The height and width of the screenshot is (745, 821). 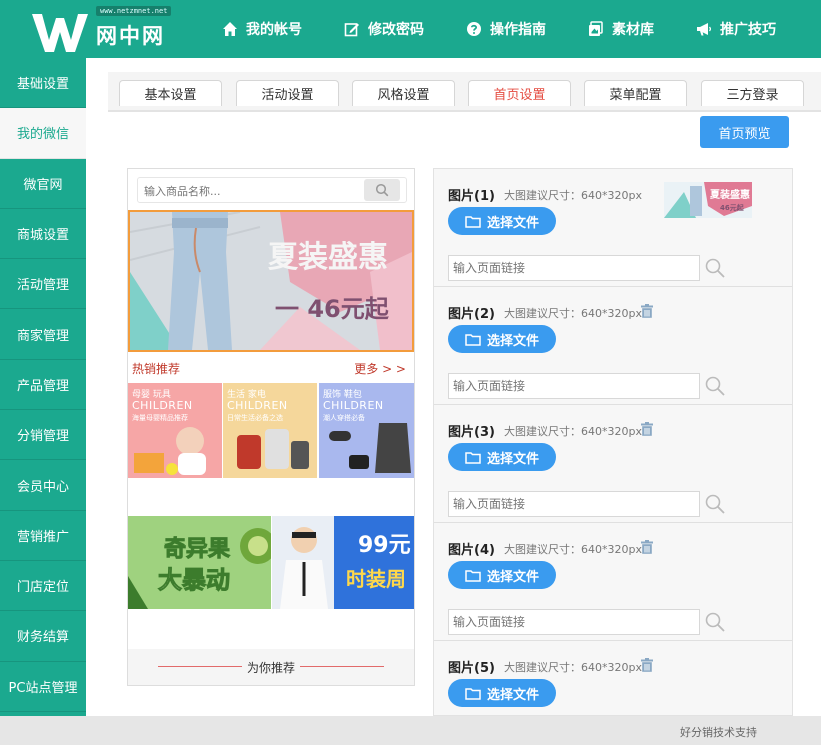 What do you see at coordinates (43, 687) in the screenshot?
I see `sidebar-item-pc-site: PC站点管理` at bounding box center [43, 687].